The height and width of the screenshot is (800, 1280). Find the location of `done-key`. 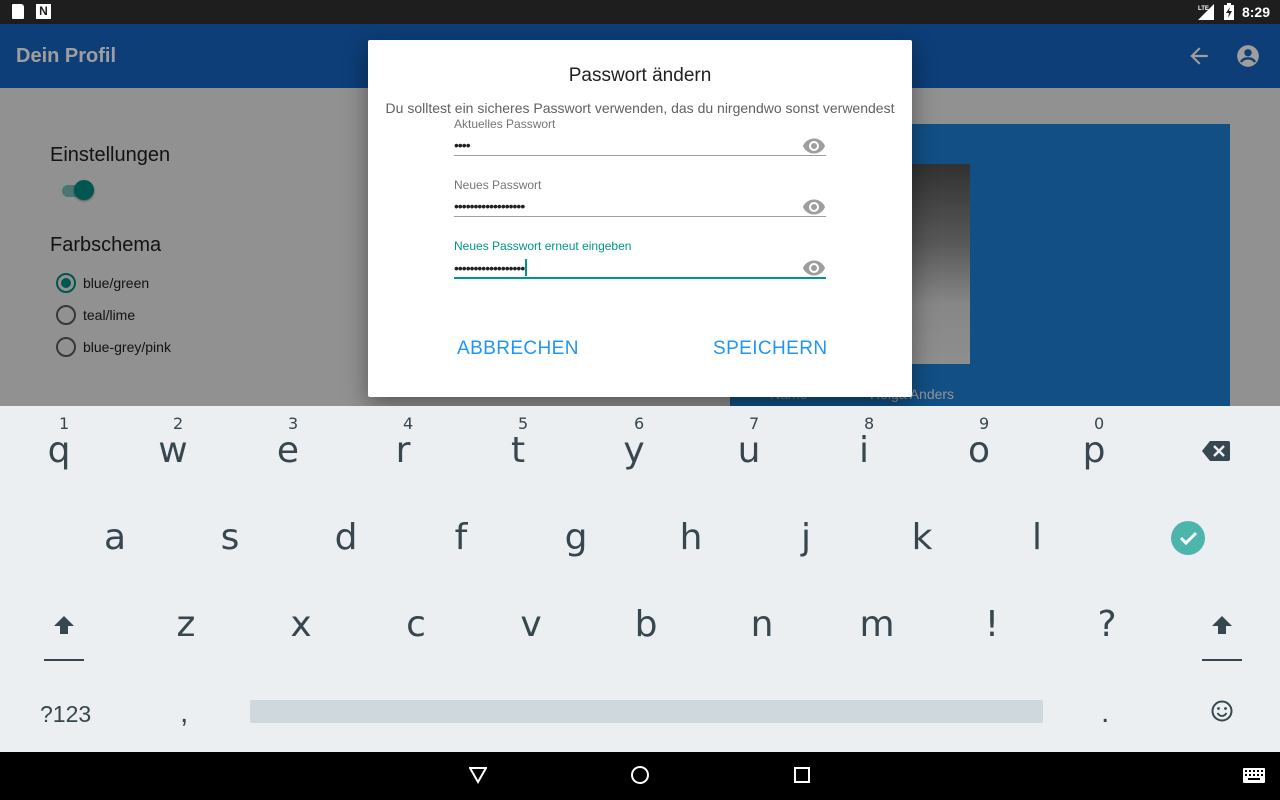

done-key is located at coordinates (1188, 538).